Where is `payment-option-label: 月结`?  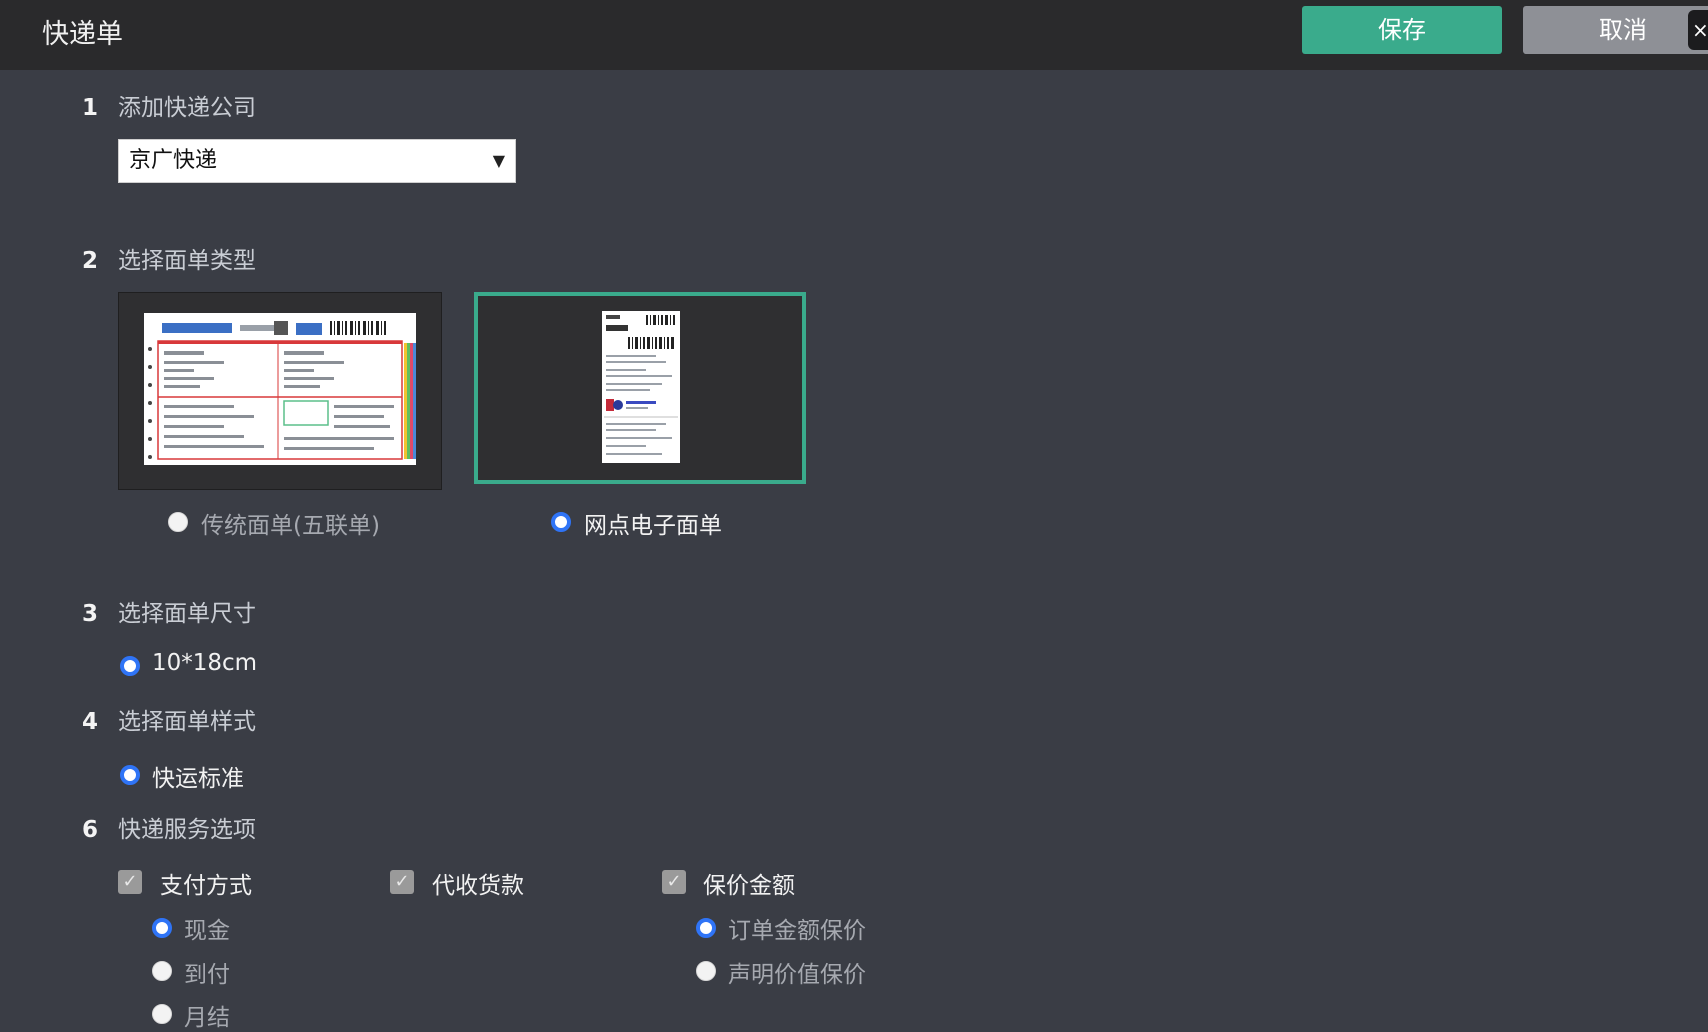
payment-option-label: 月结 is located at coordinates (207, 1018).